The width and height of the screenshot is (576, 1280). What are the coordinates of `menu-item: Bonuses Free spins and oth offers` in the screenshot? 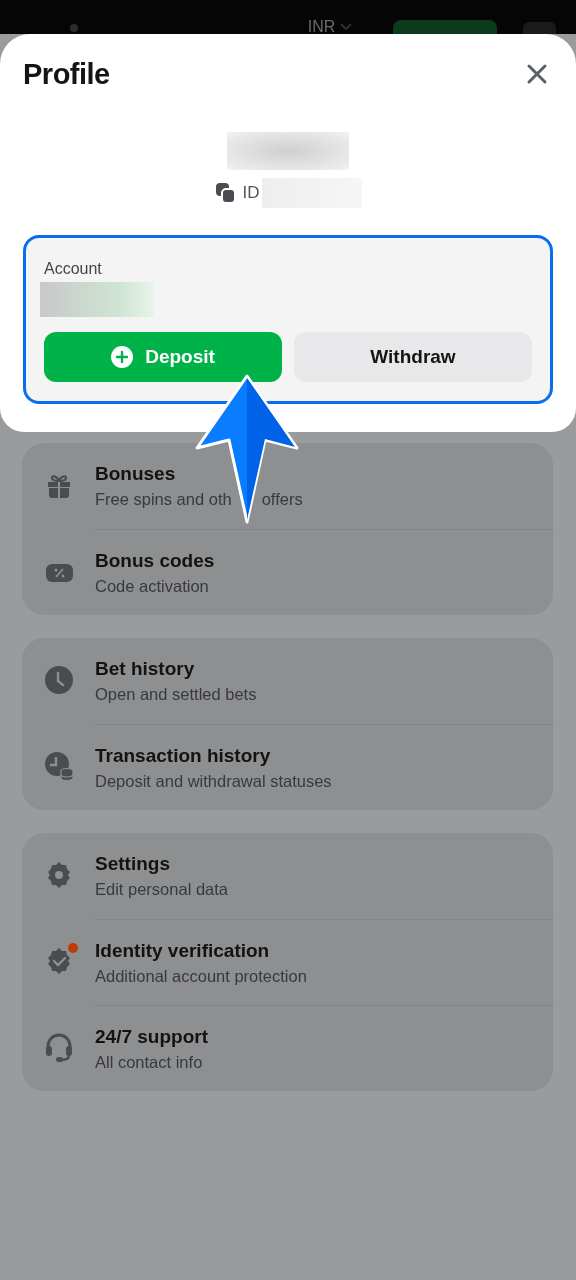 It's located at (287, 486).